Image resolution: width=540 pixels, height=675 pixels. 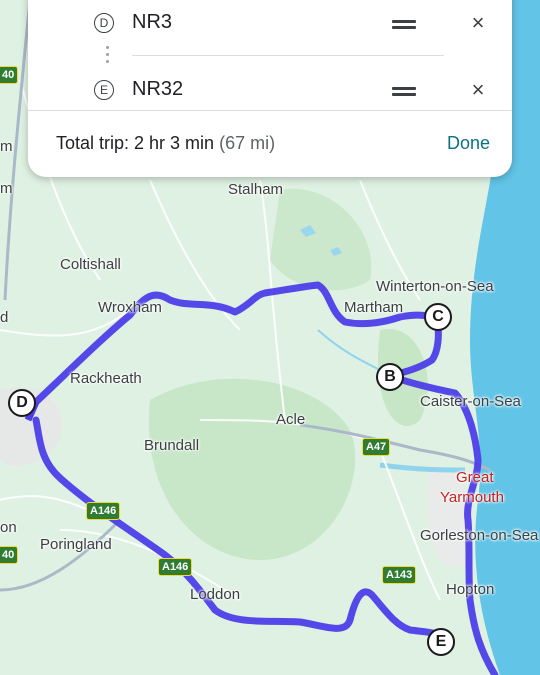 What do you see at coordinates (470, 401) in the screenshot?
I see `place-caister: Caister-on-Sea` at bounding box center [470, 401].